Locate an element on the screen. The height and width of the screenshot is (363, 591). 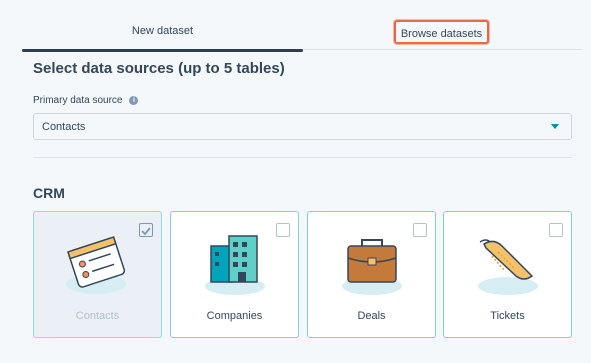
tab-new-dataset-label: New dataset is located at coordinates (162, 31).